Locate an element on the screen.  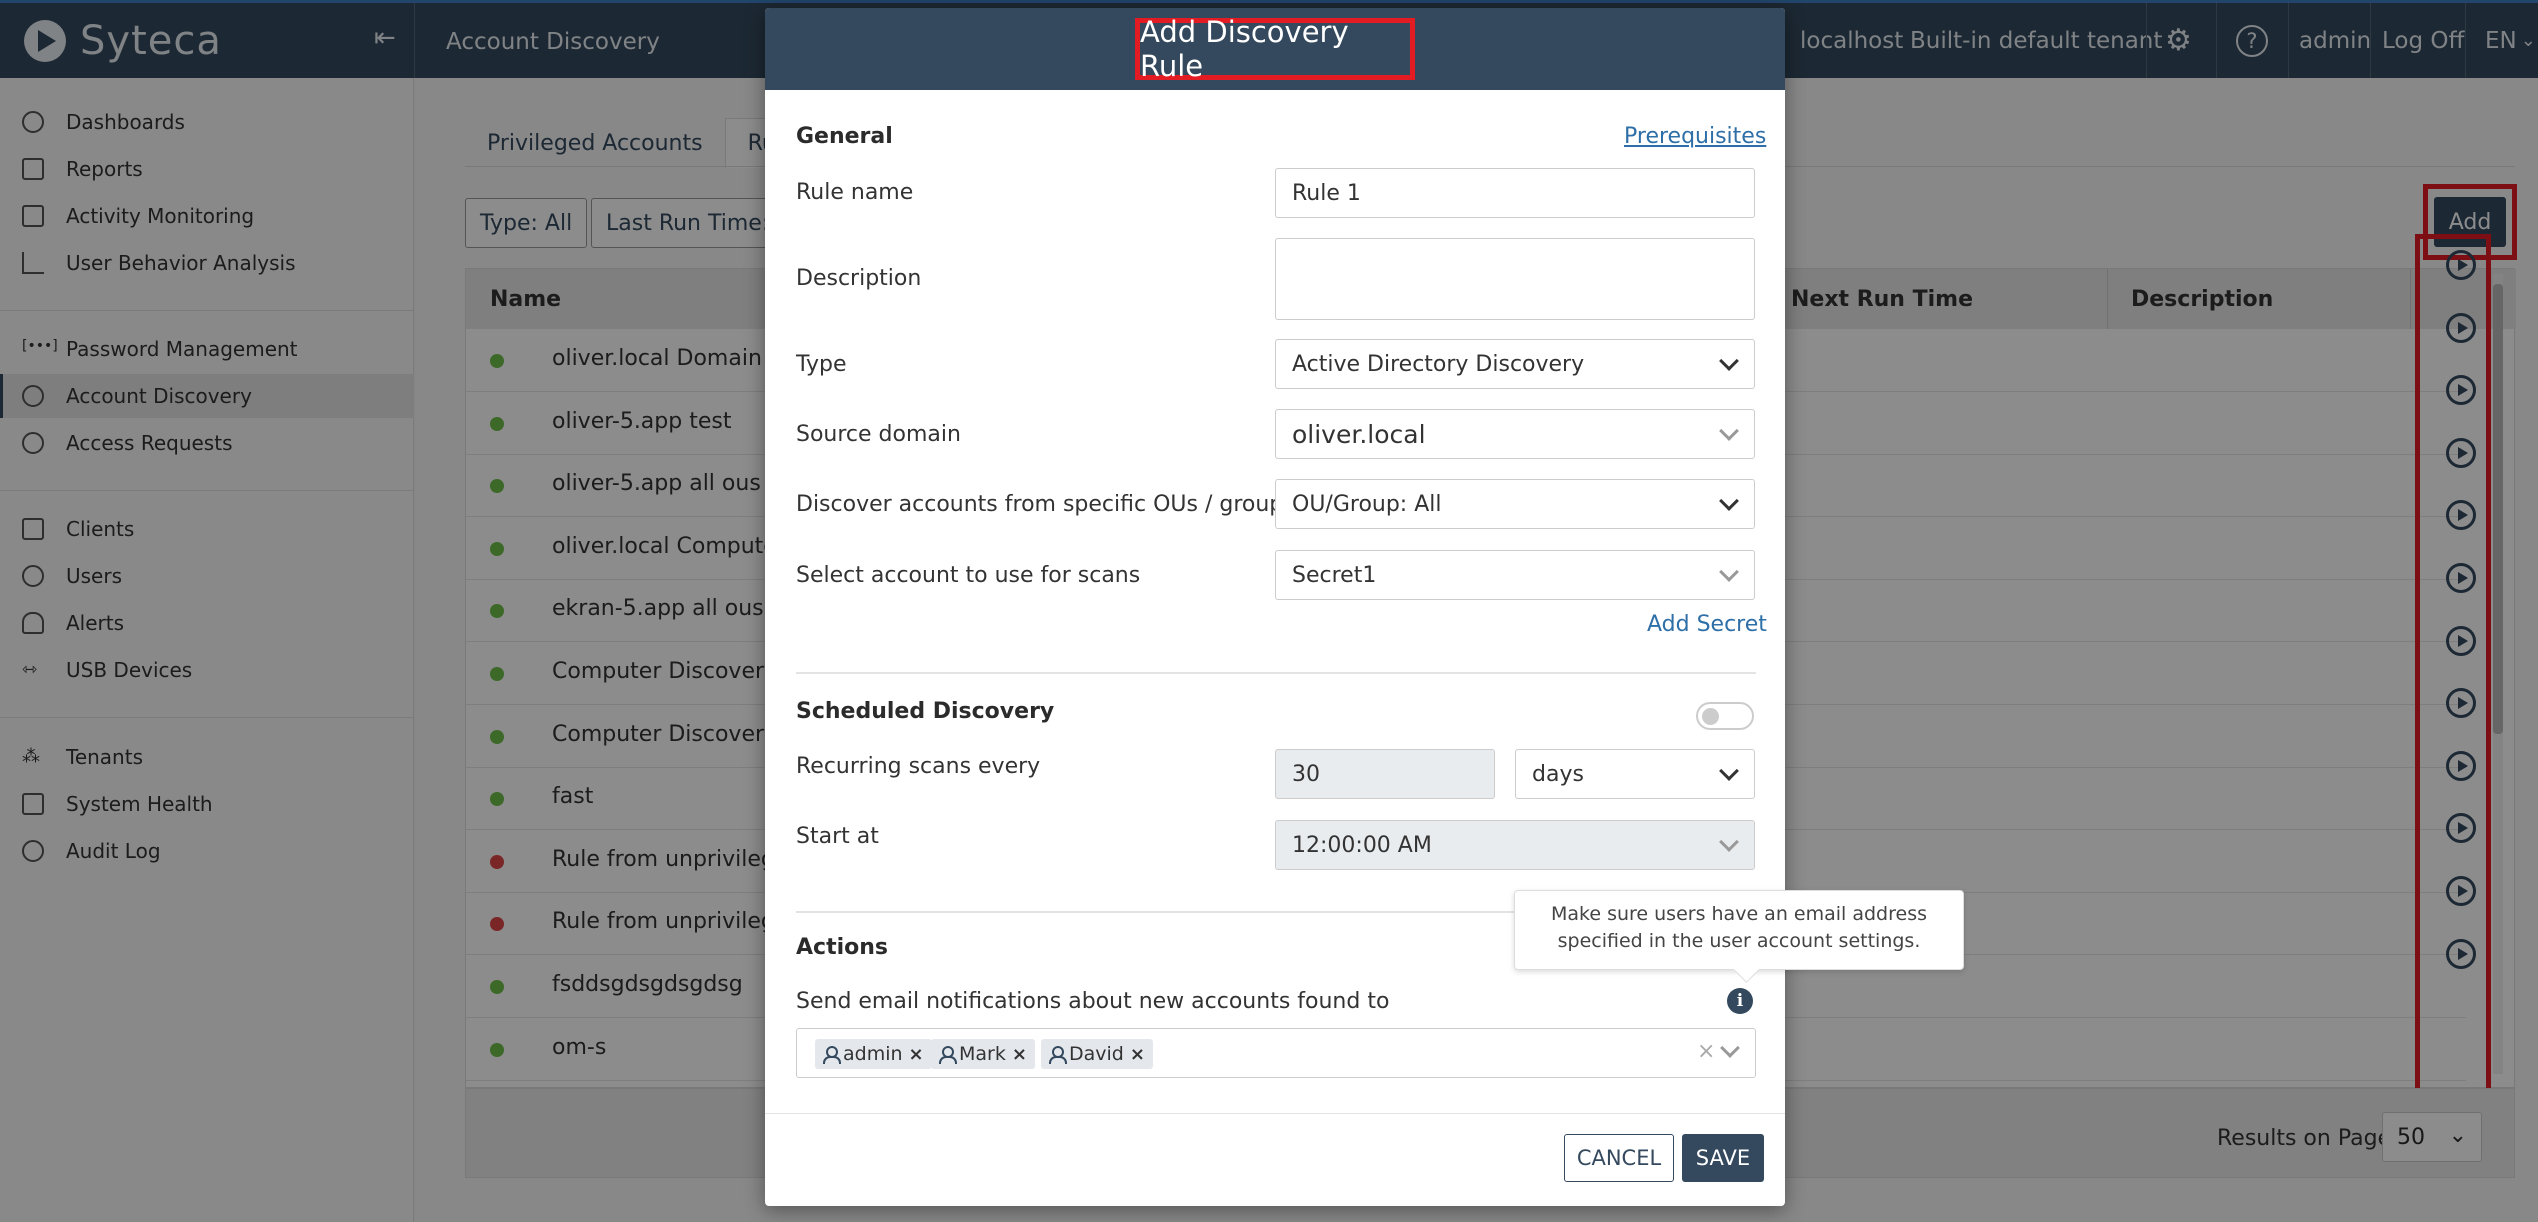
cancel-button: CANCEL is located at coordinates (1619, 1158).